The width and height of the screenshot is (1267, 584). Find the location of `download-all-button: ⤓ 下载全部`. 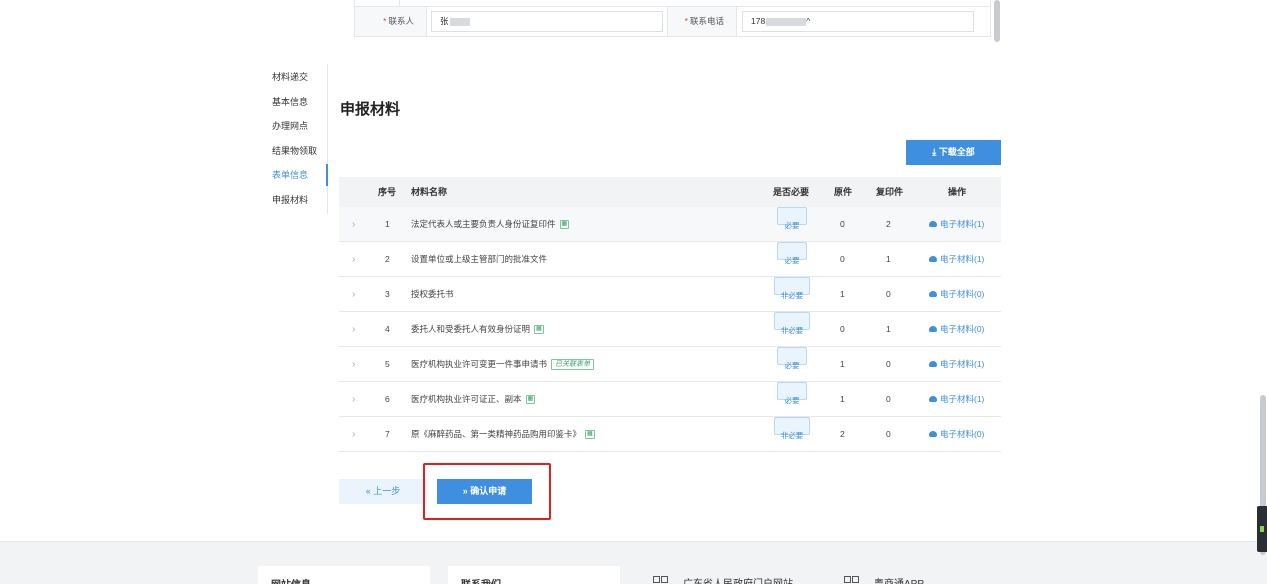

download-all-button: ⤓ 下载全部 is located at coordinates (953, 152).